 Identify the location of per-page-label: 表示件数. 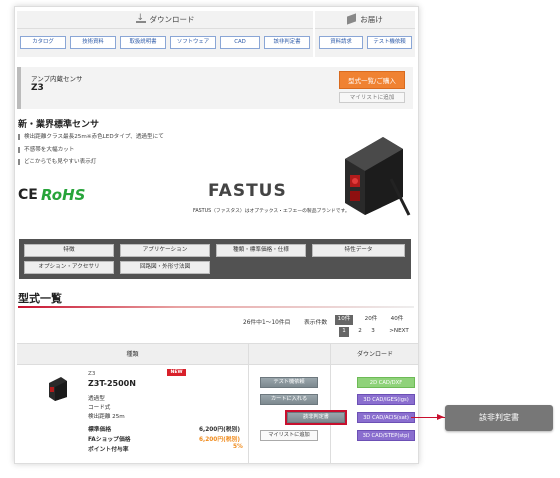
(316, 323).